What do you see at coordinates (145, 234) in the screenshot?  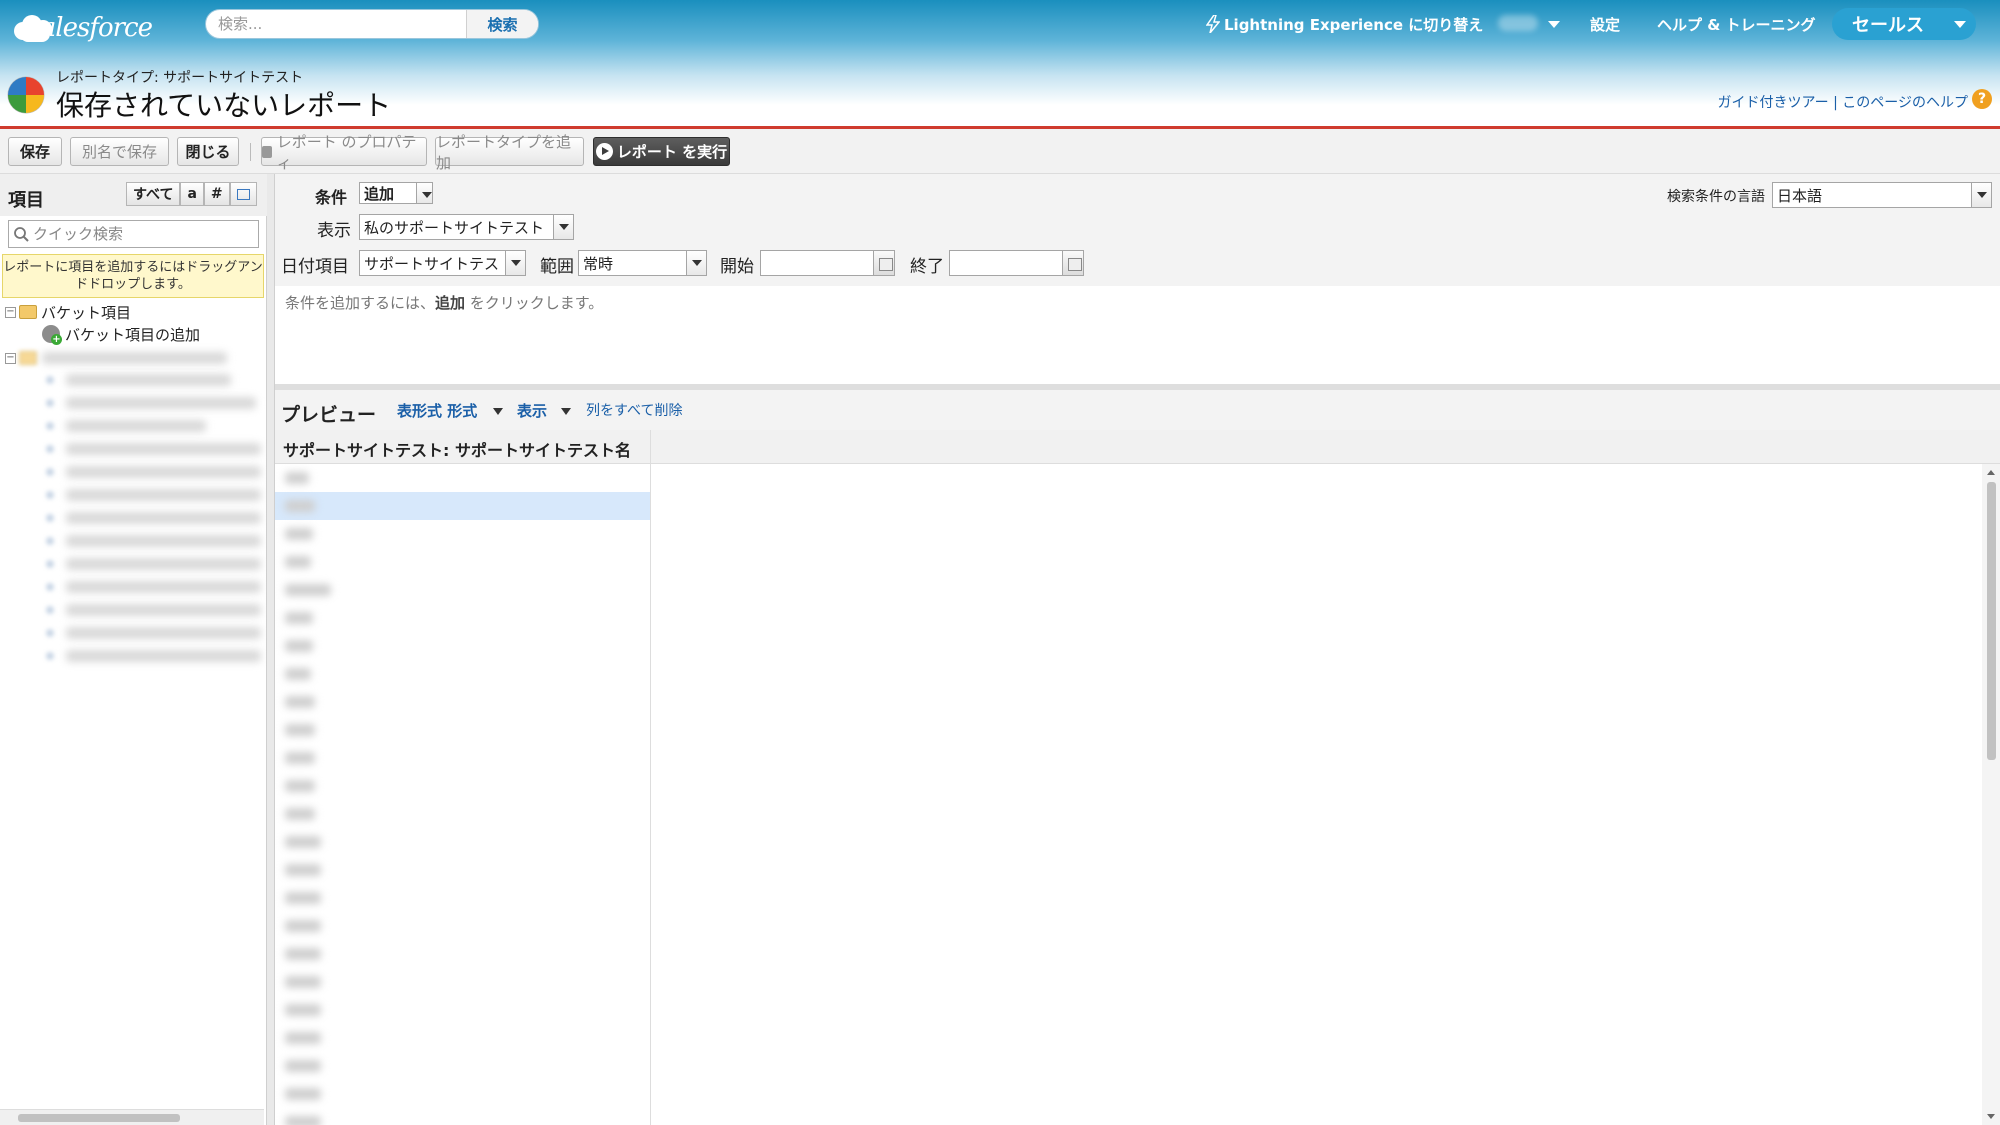 I see `quick-search-input` at bounding box center [145, 234].